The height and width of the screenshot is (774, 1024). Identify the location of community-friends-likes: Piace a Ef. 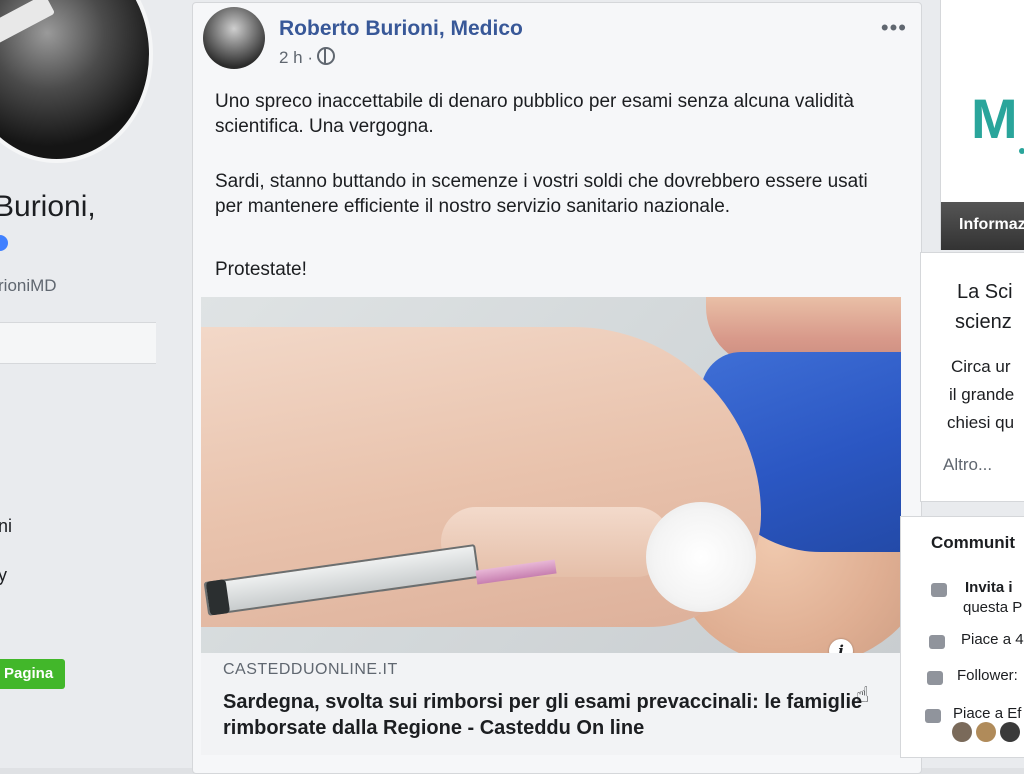
(987, 713).